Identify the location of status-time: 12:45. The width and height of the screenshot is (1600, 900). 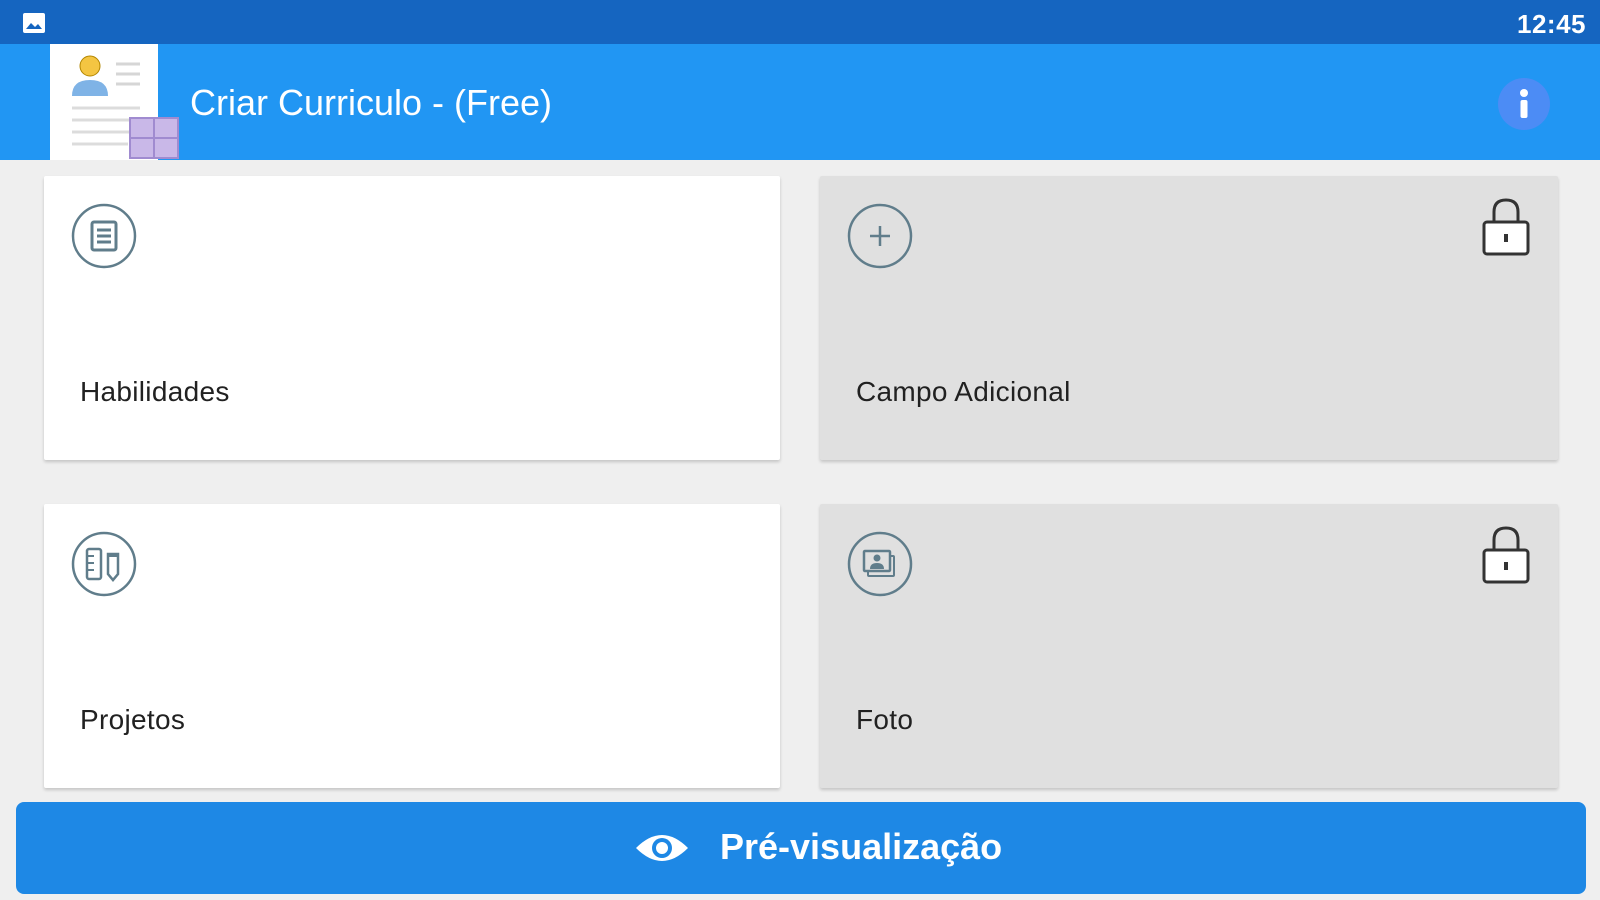
(1551, 24).